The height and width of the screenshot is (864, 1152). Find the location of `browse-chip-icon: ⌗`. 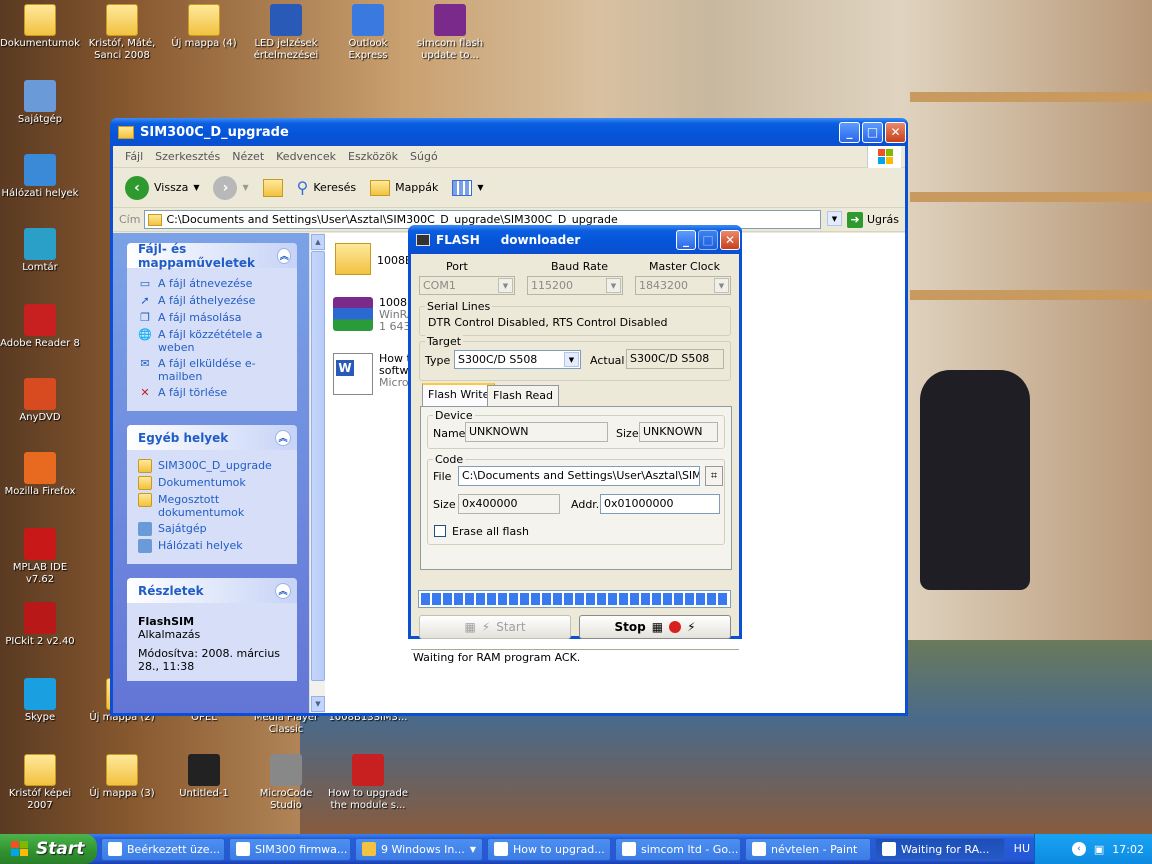

browse-chip-icon: ⌗ is located at coordinates (714, 476).